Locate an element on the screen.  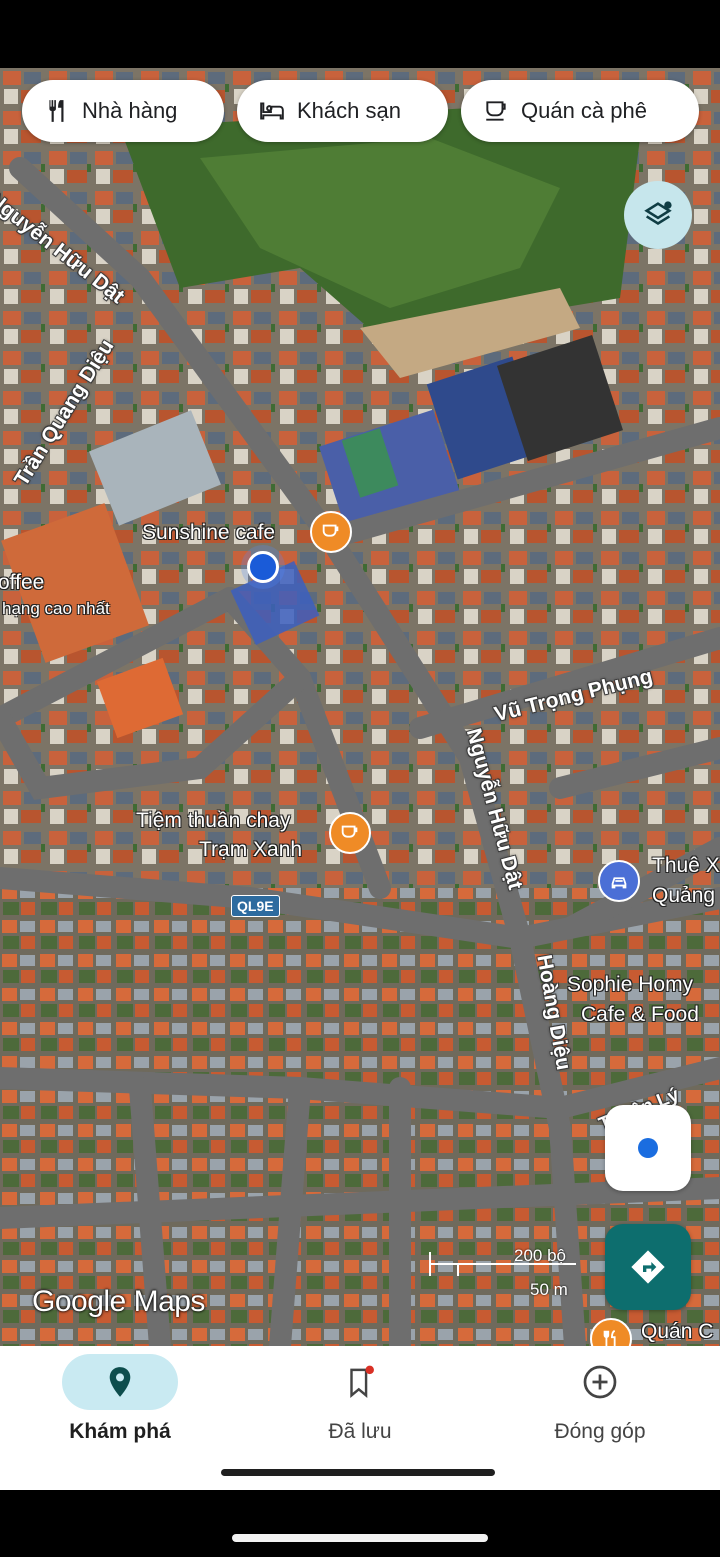
poi-label-sunshine-cafe: Sunshine cafe is located at coordinates (208, 533).